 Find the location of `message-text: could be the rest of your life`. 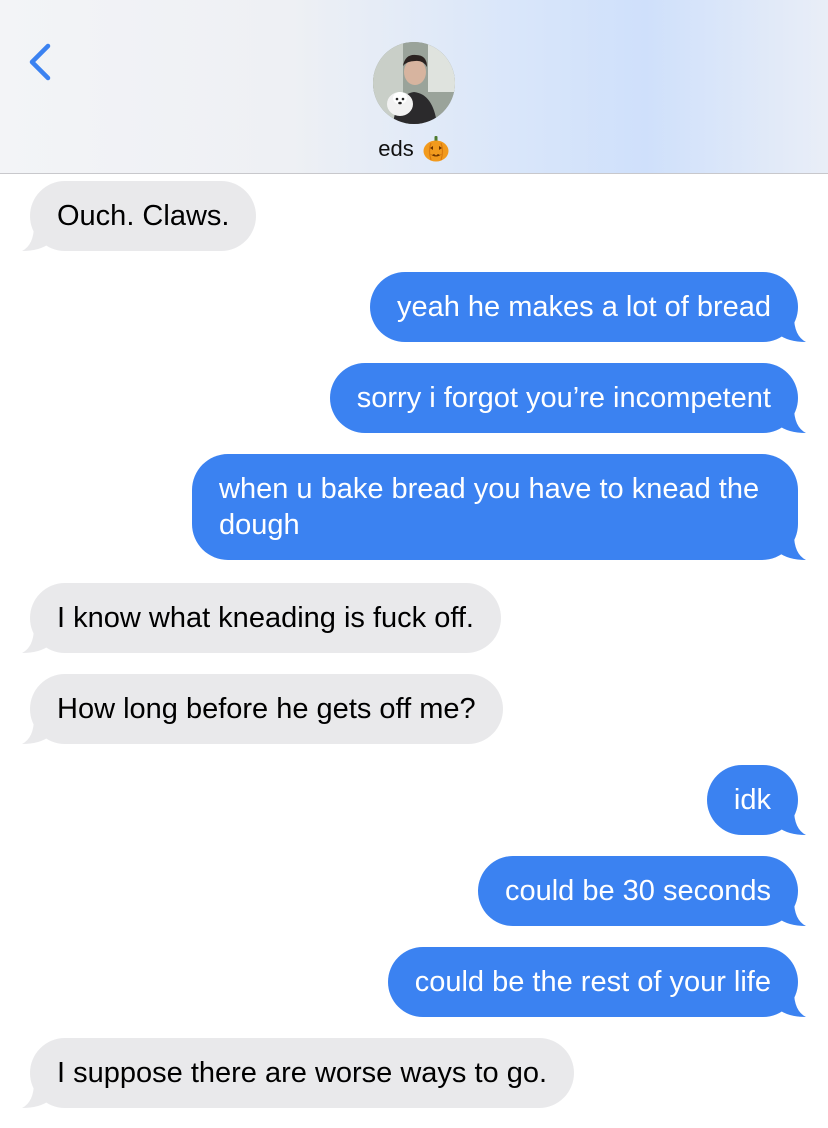

message-text: could be the rest of your life is located at coordinates (592, 982).